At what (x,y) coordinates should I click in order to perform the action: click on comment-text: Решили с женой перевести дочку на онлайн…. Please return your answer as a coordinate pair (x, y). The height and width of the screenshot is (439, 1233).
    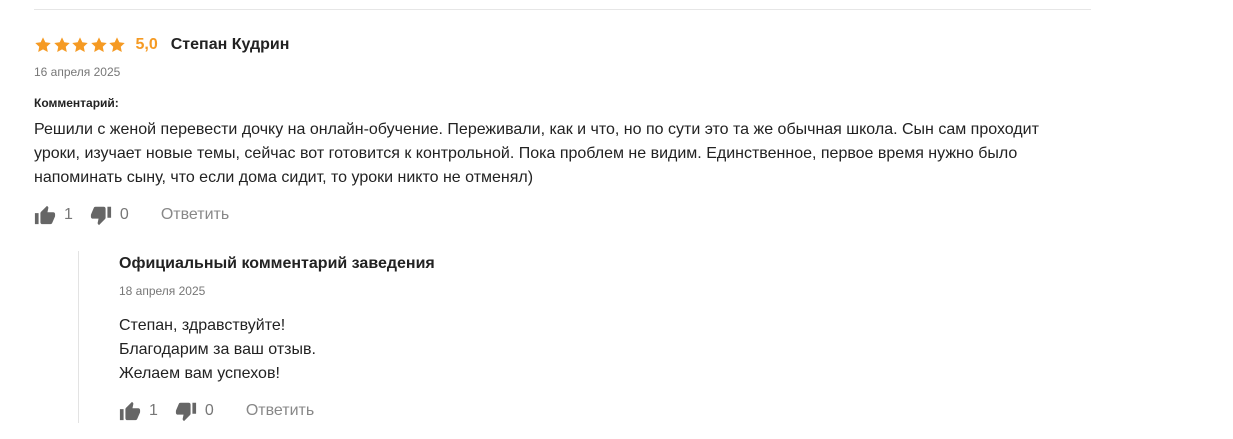
    Looking at the image, I should click on (536, 153).